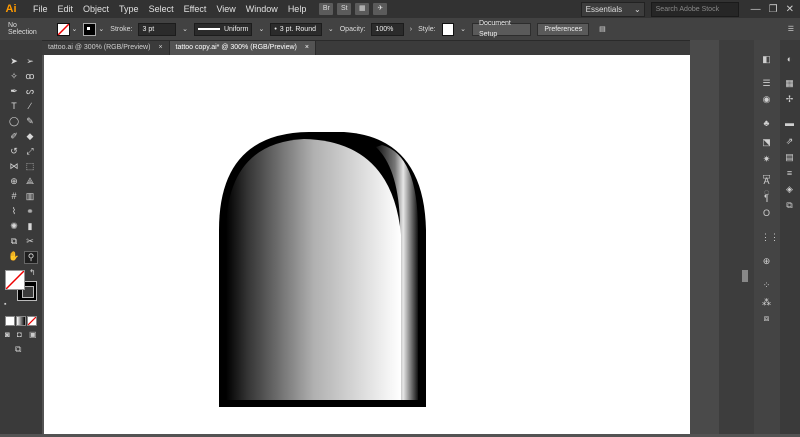 The width and height of the screenshot is (800, 437). What do you see at coordinates (30, 241) in the screenshot?
I see `slice-icon: ✂` at bounding box center [30, 241].